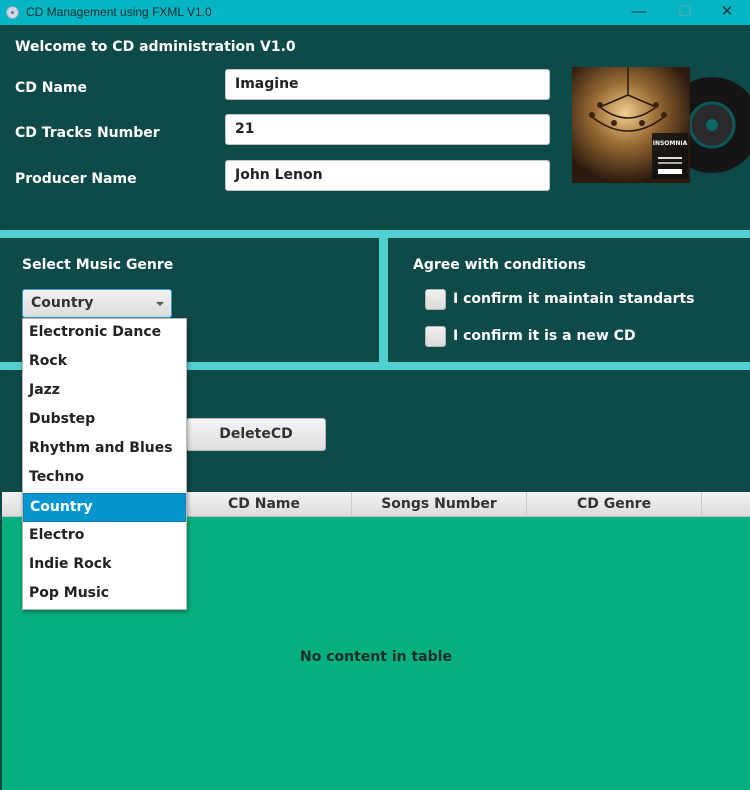 The height and width of the screenshot is (790, 750). What do you see at coordinates (544, 336) in the screenshot?
I see `new-cd-label: I confirm it is a new CD` at bounding box center [544, 336].